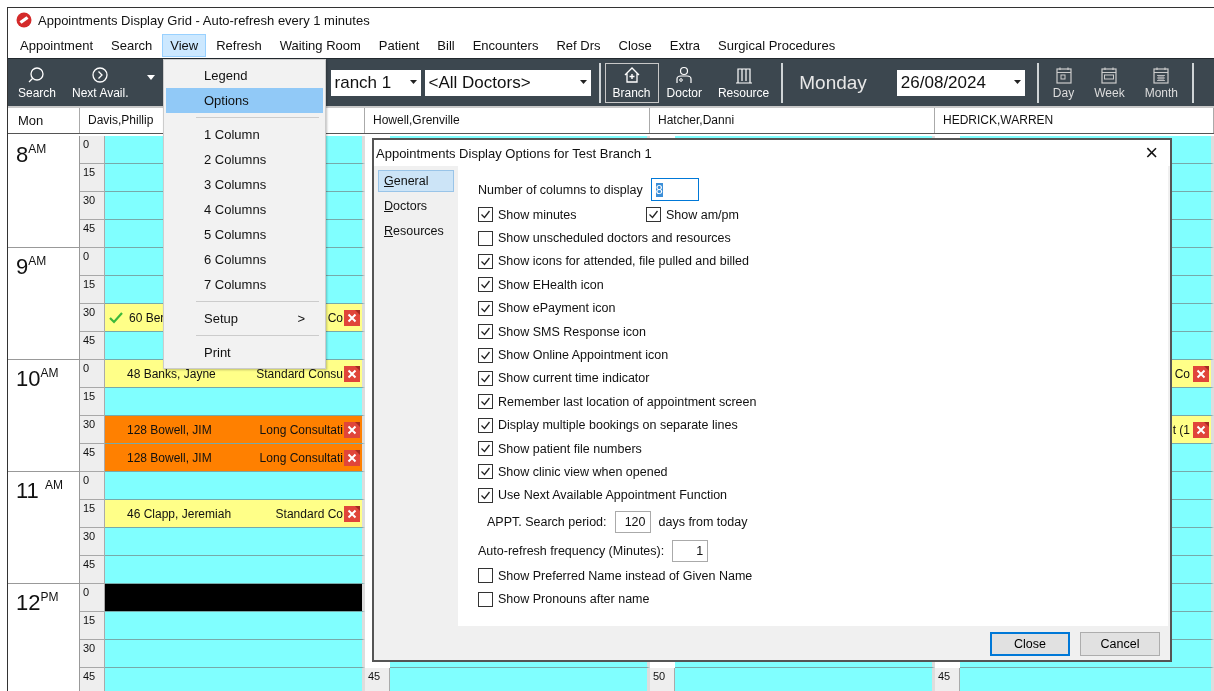  What do you see at coordinates (1074, 120) in the screenshot?
I see `column-header: HEDRICK,WARREN` at bounding box center [1074, 120].